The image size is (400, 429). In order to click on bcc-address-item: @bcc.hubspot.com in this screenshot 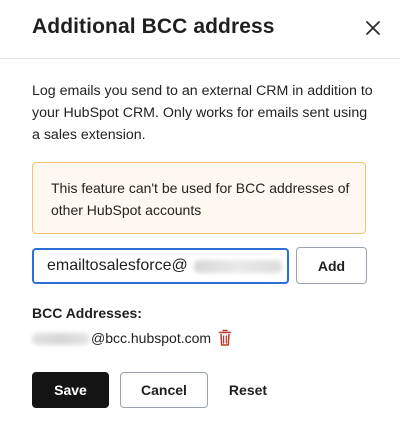, I will do `click(132, 339)`.